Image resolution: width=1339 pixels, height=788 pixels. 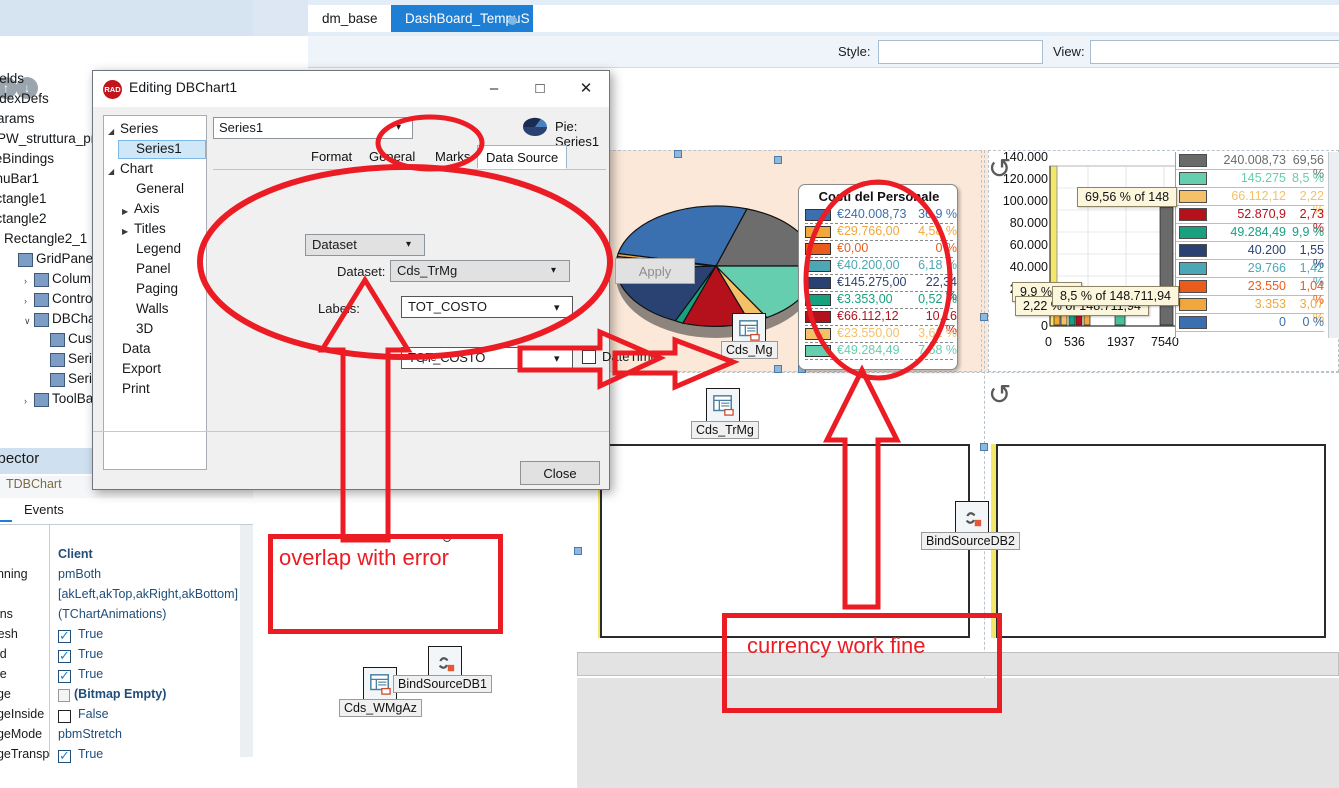 I want to click on property-grid-scrollbar, so click(x=246, y=641).